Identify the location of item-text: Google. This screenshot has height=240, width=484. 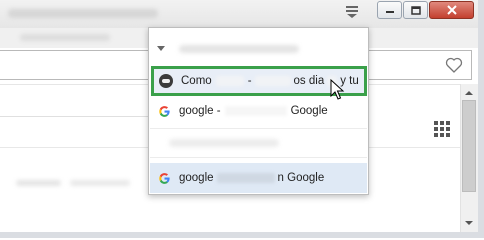
(309, 111).